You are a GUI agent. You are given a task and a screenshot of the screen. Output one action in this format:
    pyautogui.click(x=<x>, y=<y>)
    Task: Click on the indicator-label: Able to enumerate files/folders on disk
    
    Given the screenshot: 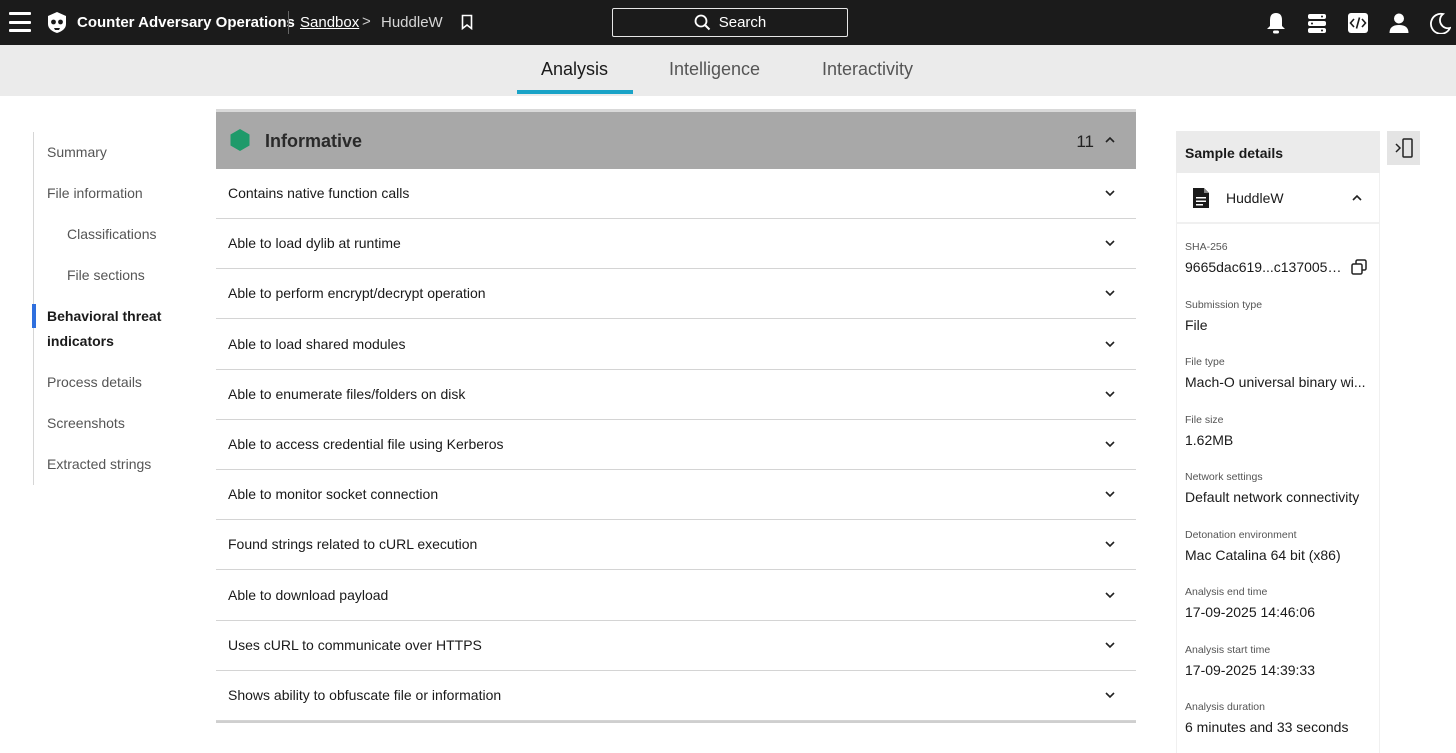 What is the action you would take?
    pyautogui.click(x=347, y=393)
    